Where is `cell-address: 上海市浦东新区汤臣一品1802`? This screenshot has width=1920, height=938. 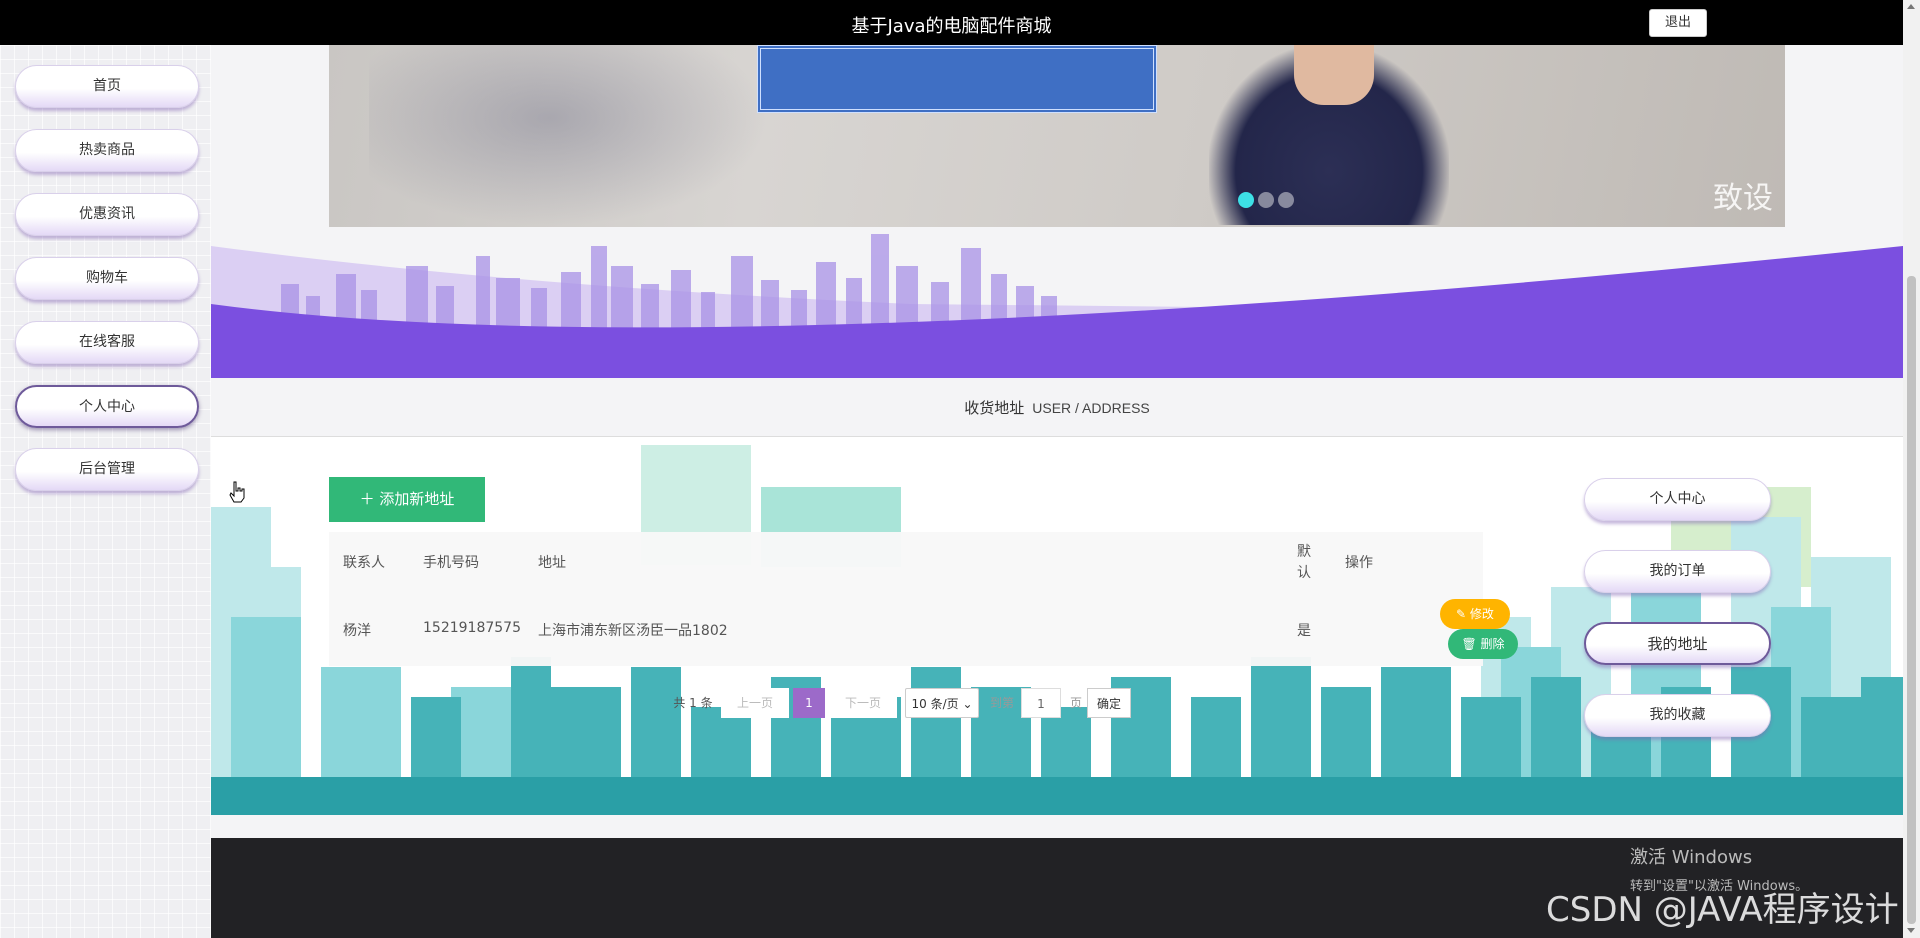
cell-address: 上海市浦东新区汤臣一品1802 is located at coordinates (633, 631).